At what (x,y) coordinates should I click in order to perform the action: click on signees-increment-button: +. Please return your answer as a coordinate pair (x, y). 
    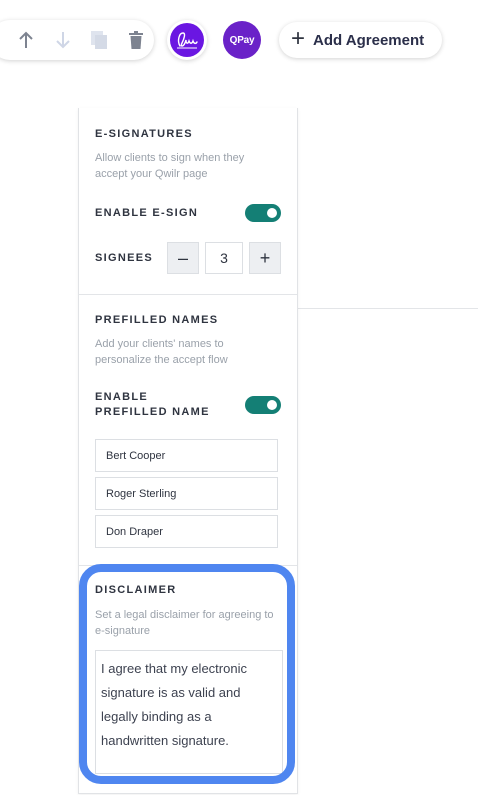
    Looking at the image, I should click on (265, 258).